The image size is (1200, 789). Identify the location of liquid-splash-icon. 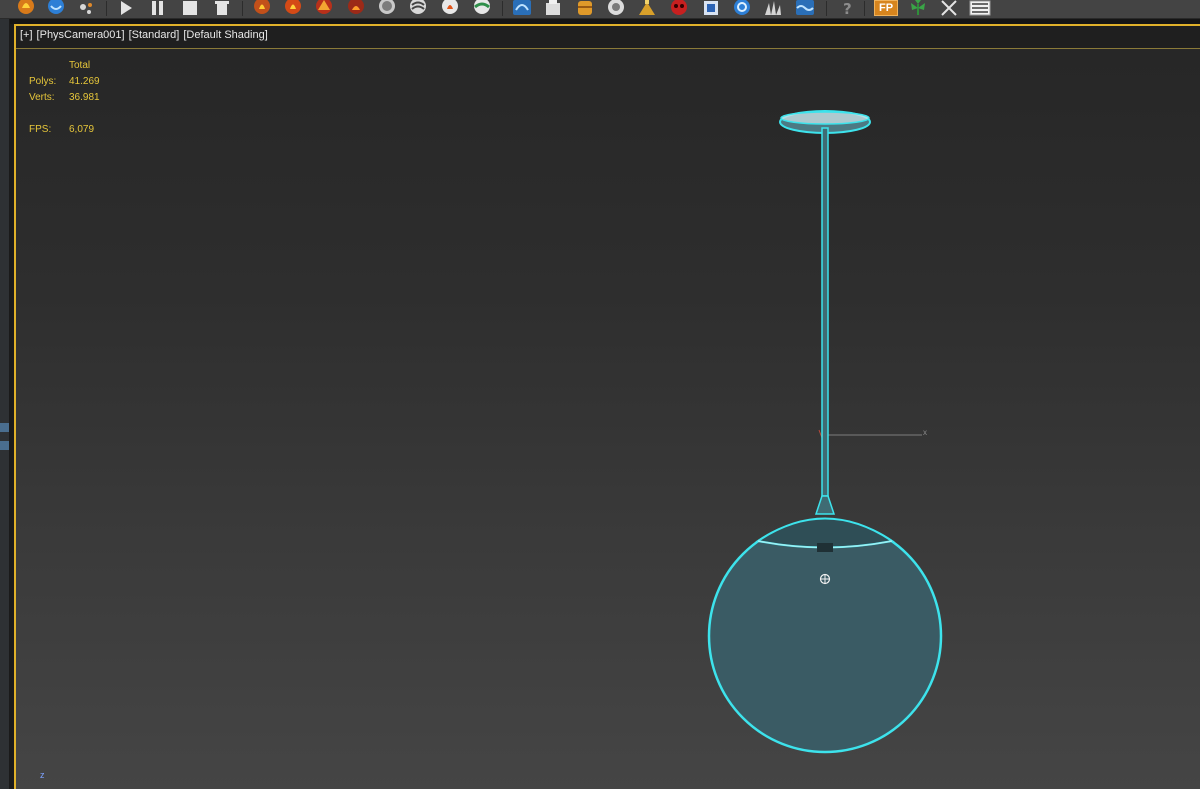
(522, 8).